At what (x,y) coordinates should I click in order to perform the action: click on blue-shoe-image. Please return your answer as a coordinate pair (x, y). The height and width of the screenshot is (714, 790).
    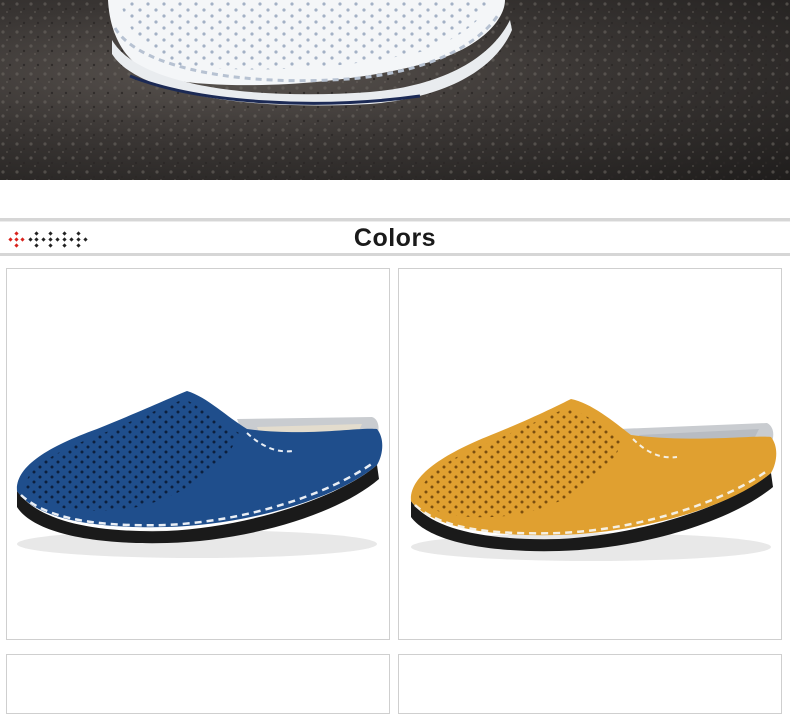
    Looking at the image, I should click on (199, 474).